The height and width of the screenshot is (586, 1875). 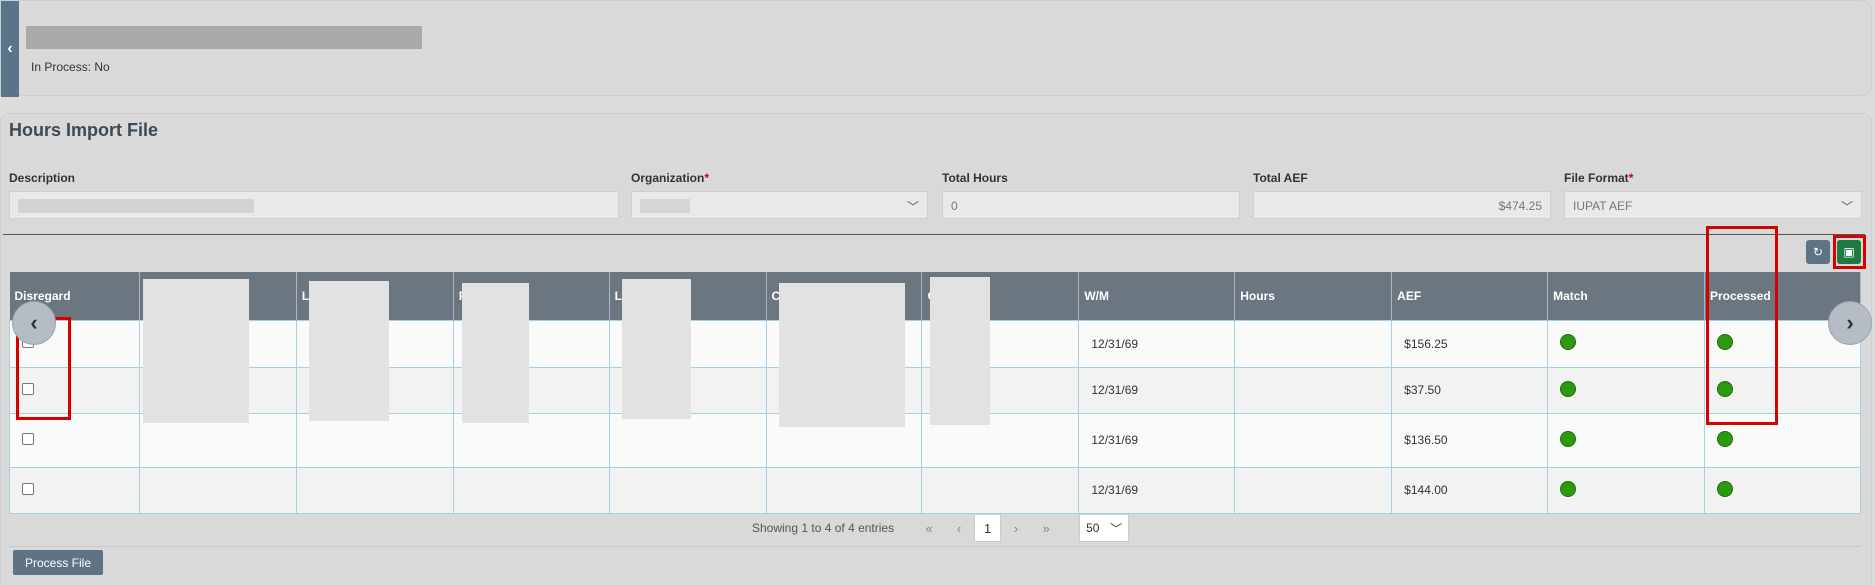 What do you see at coordinates (960, 351) in the screenshot?
I see `redacted-co-numbers` at bounding box center [960, 351].